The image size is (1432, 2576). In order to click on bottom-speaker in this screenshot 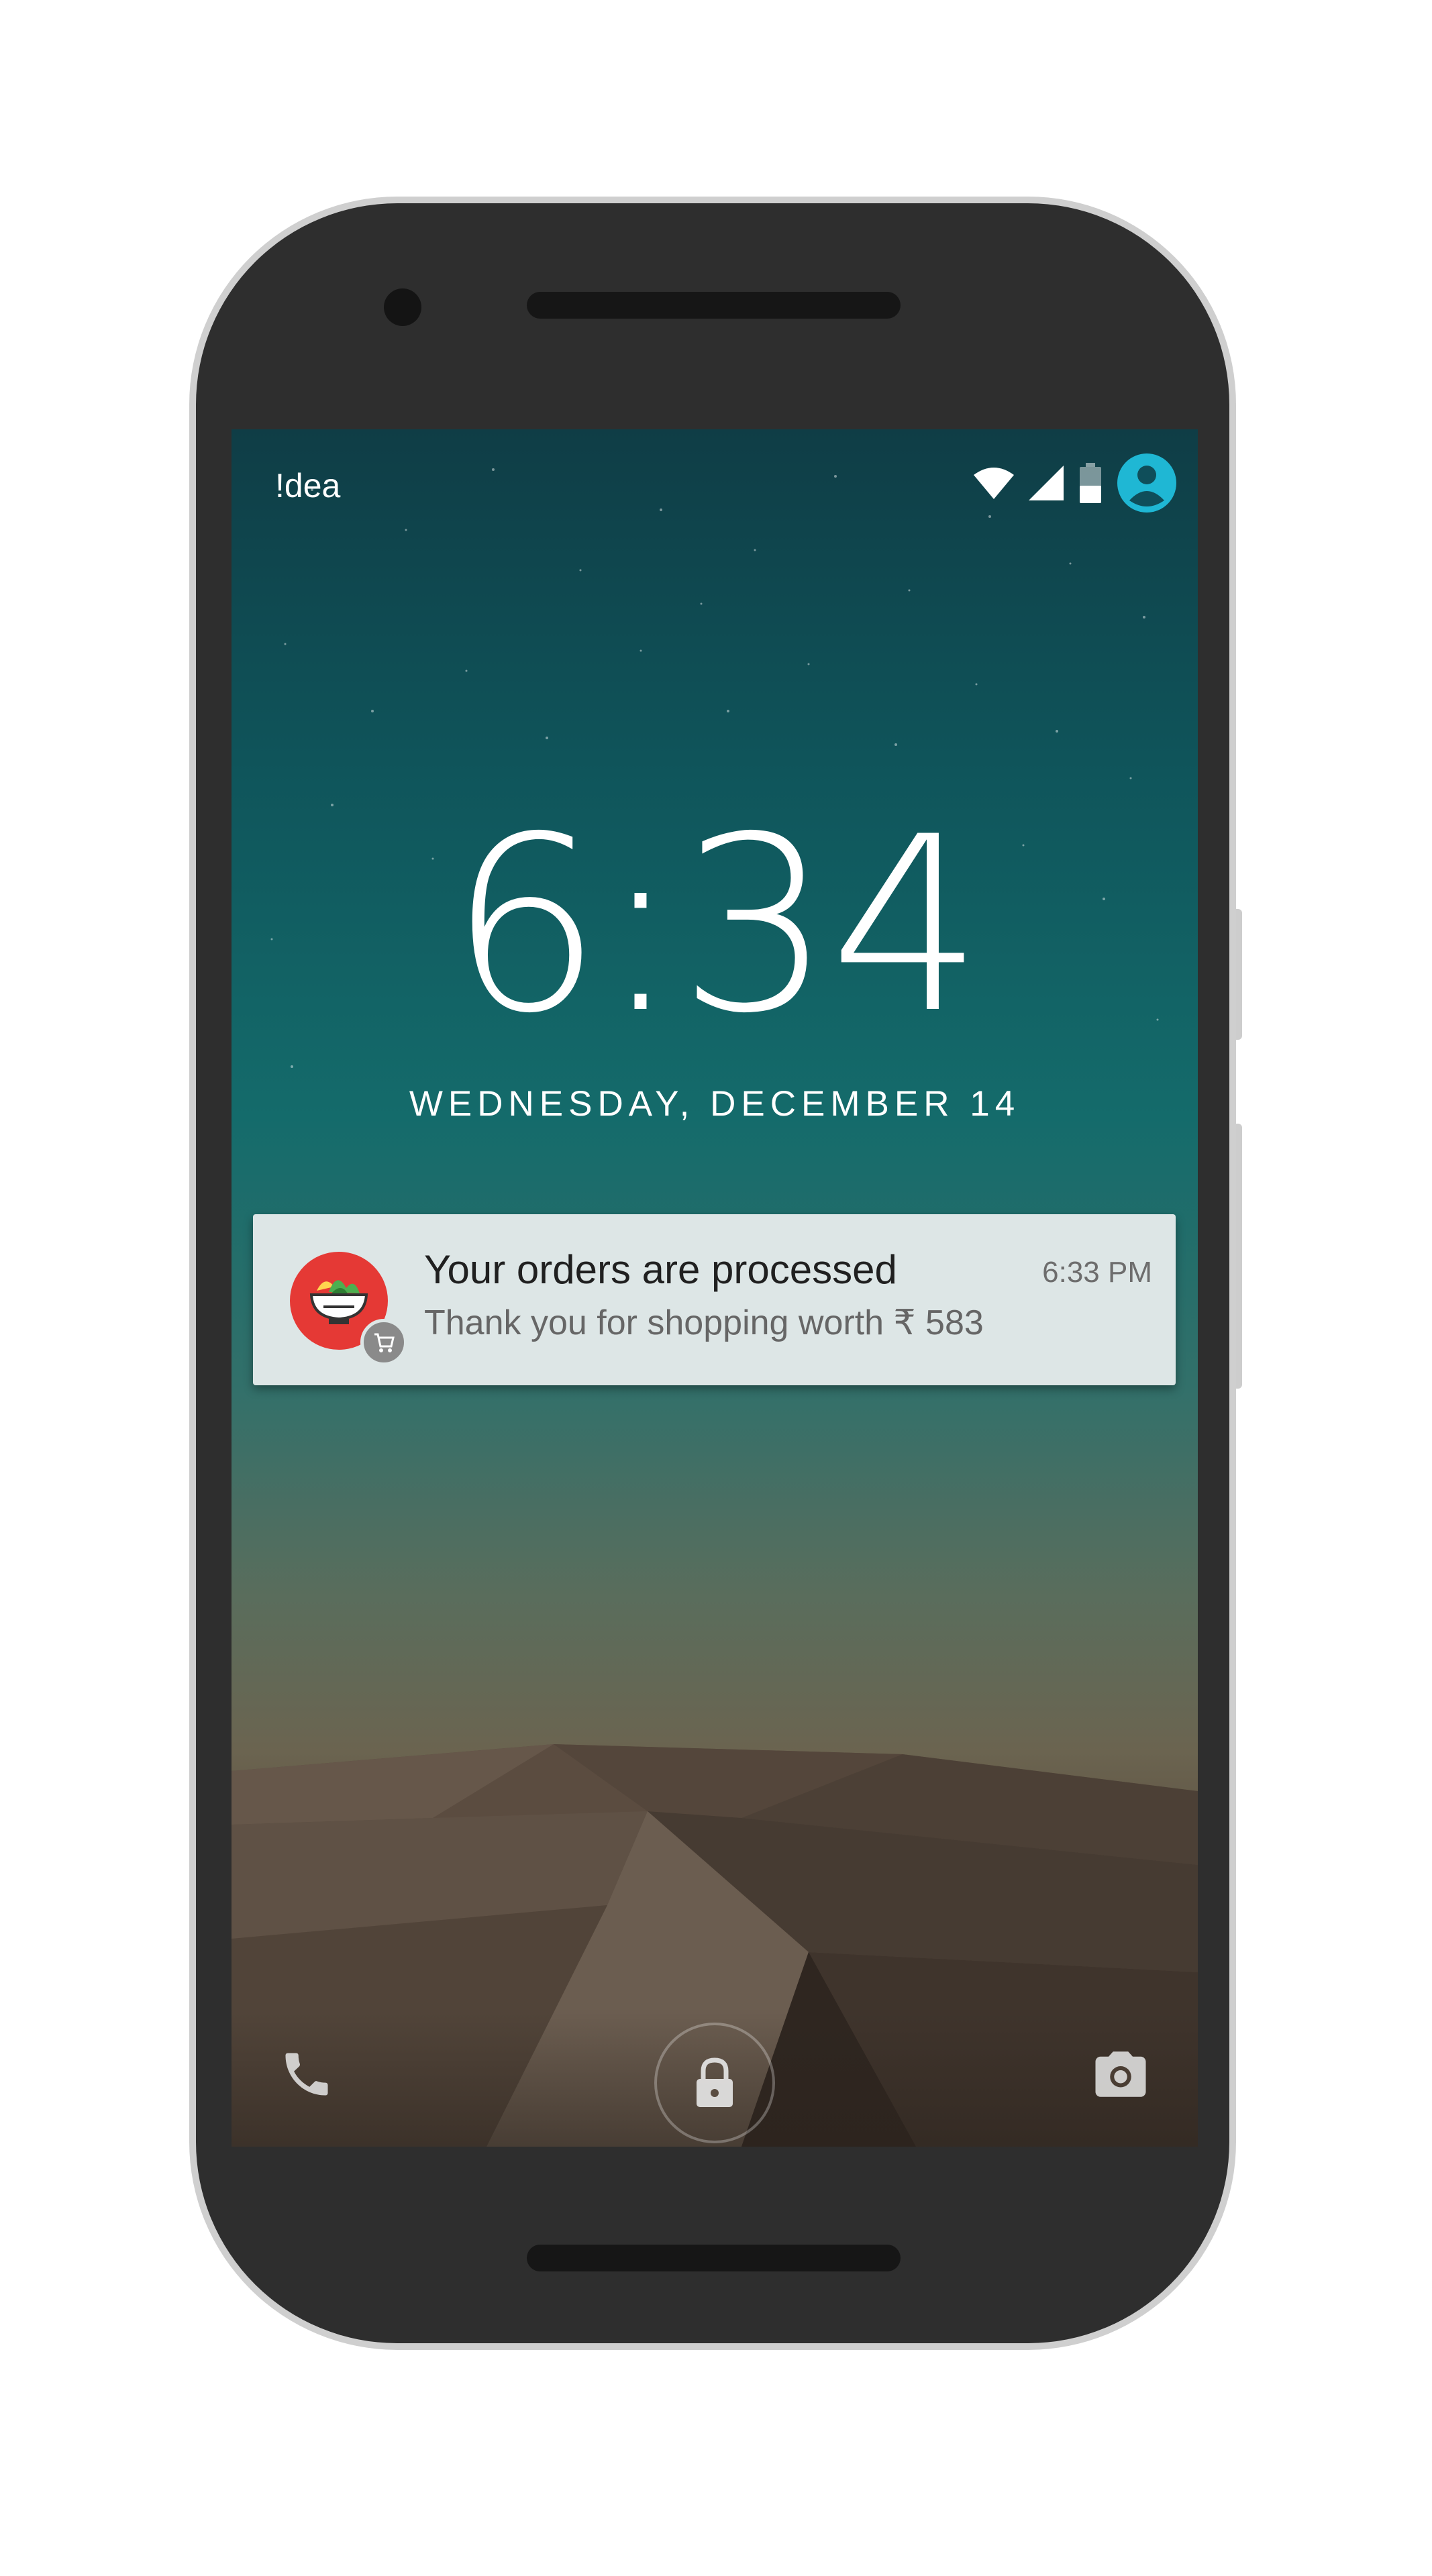, I will do `click(714, 2258)`.